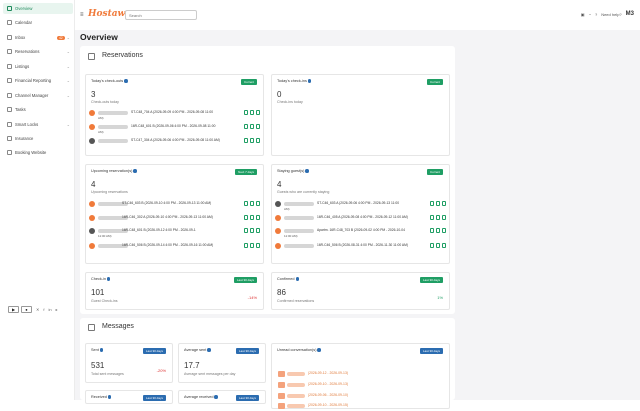 The height and width of the screenshot is (411, 640). Describe the element at coordinates (114, 171) in the screenshot. I see `card-title: Upcoming reservation(s)` at that location.